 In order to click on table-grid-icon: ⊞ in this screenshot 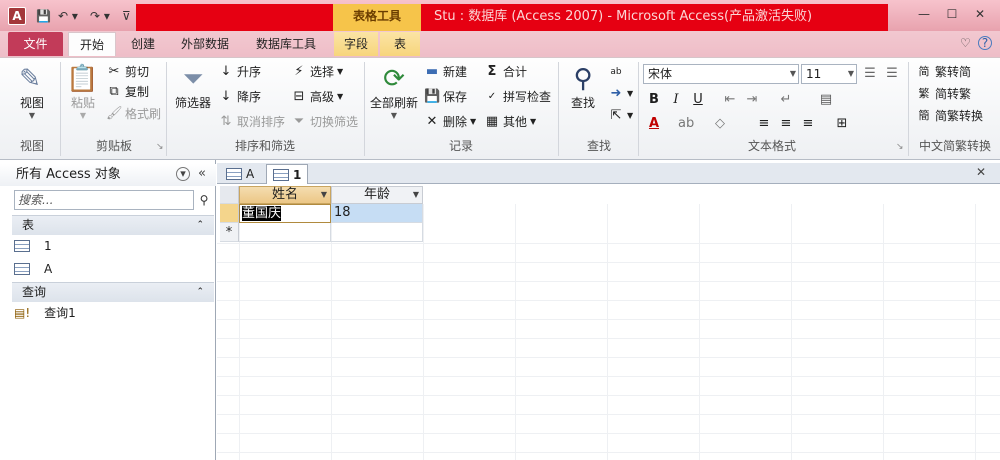, I will do `click(842, 124)`.